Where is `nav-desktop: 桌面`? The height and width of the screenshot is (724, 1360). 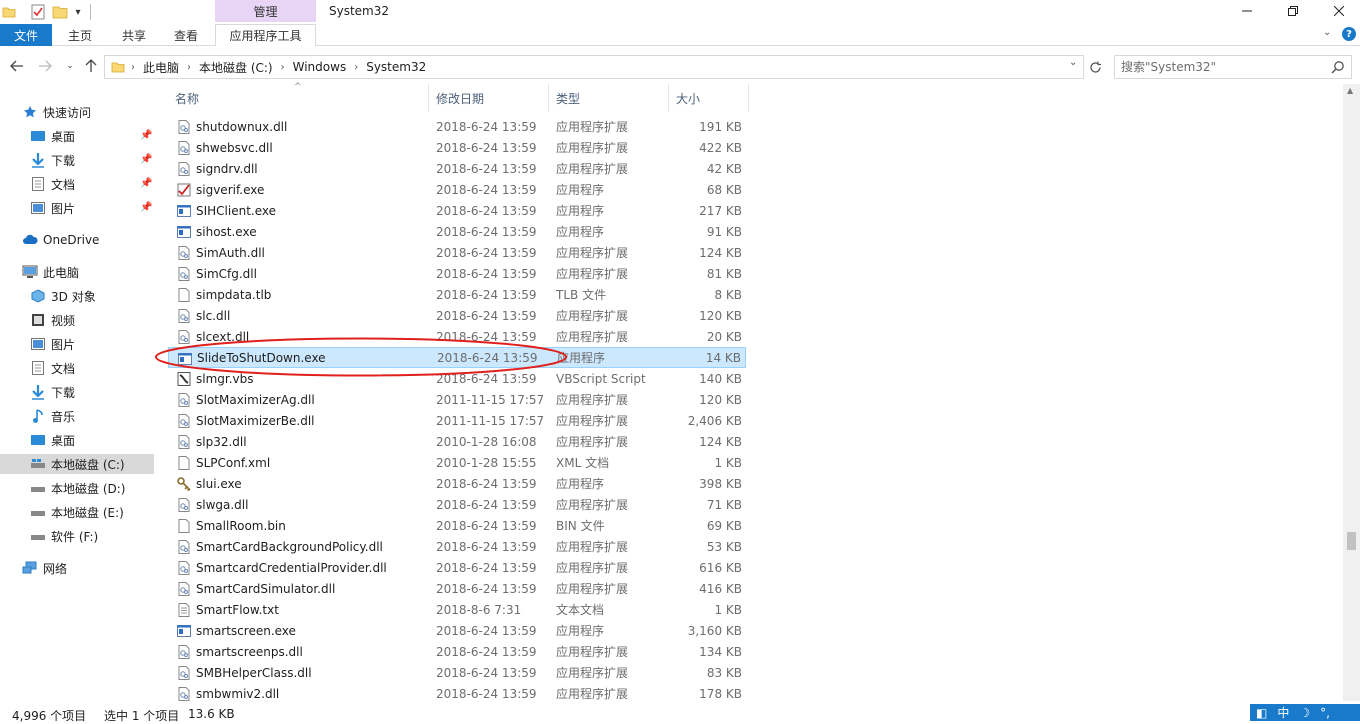 nav-desktop: 桌面 is located at coordinates (52, 136).